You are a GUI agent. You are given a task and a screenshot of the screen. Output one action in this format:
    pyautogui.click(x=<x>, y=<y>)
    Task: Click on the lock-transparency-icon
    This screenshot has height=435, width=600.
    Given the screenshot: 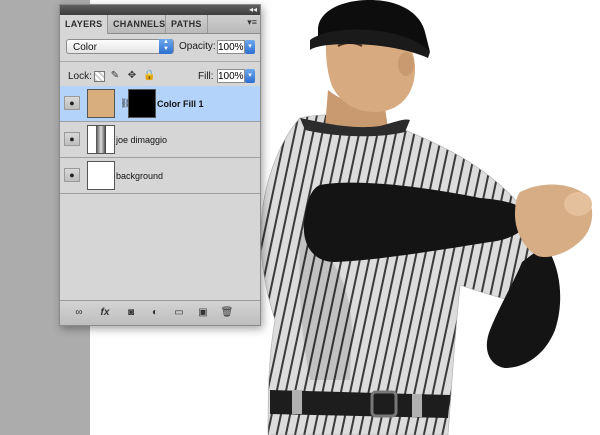 What is the action you would take?
    pyautogui.click(x=99, y=76)
    